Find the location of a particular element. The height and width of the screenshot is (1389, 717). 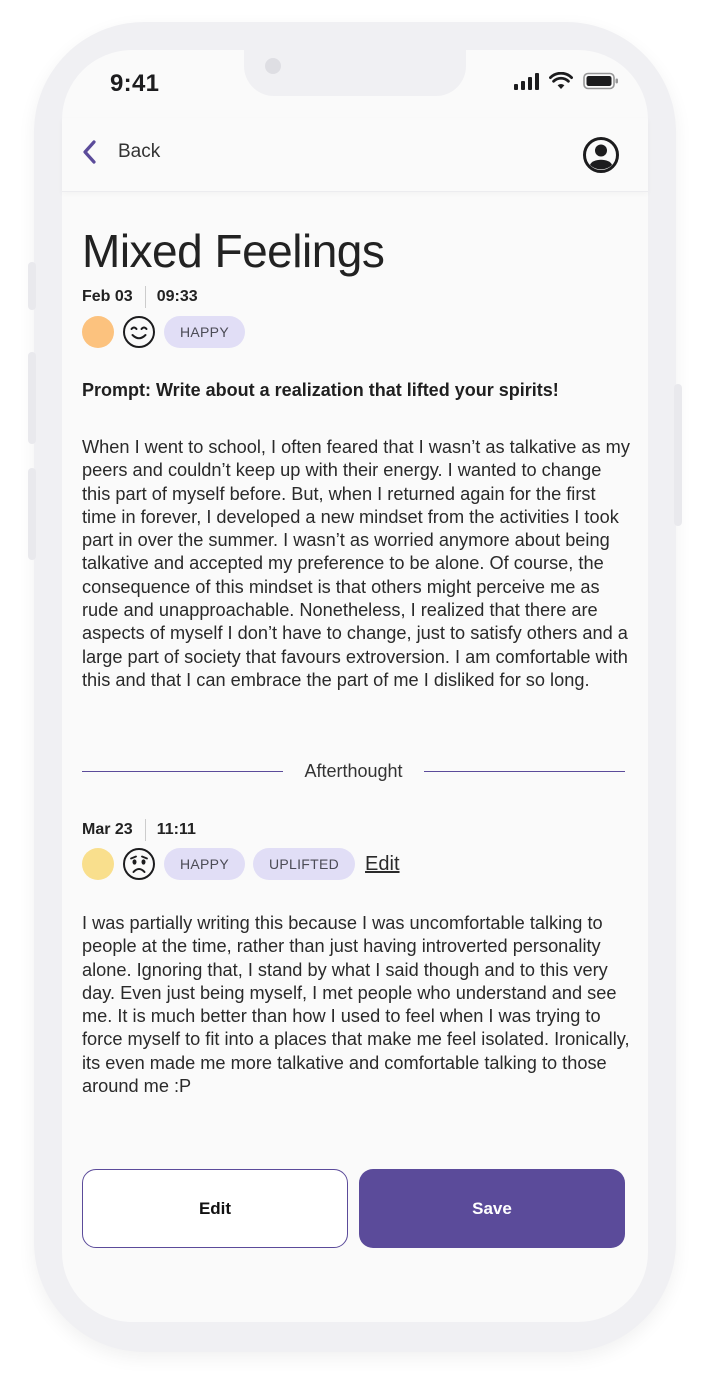

camera-icon is located at coordinates (273, 66).